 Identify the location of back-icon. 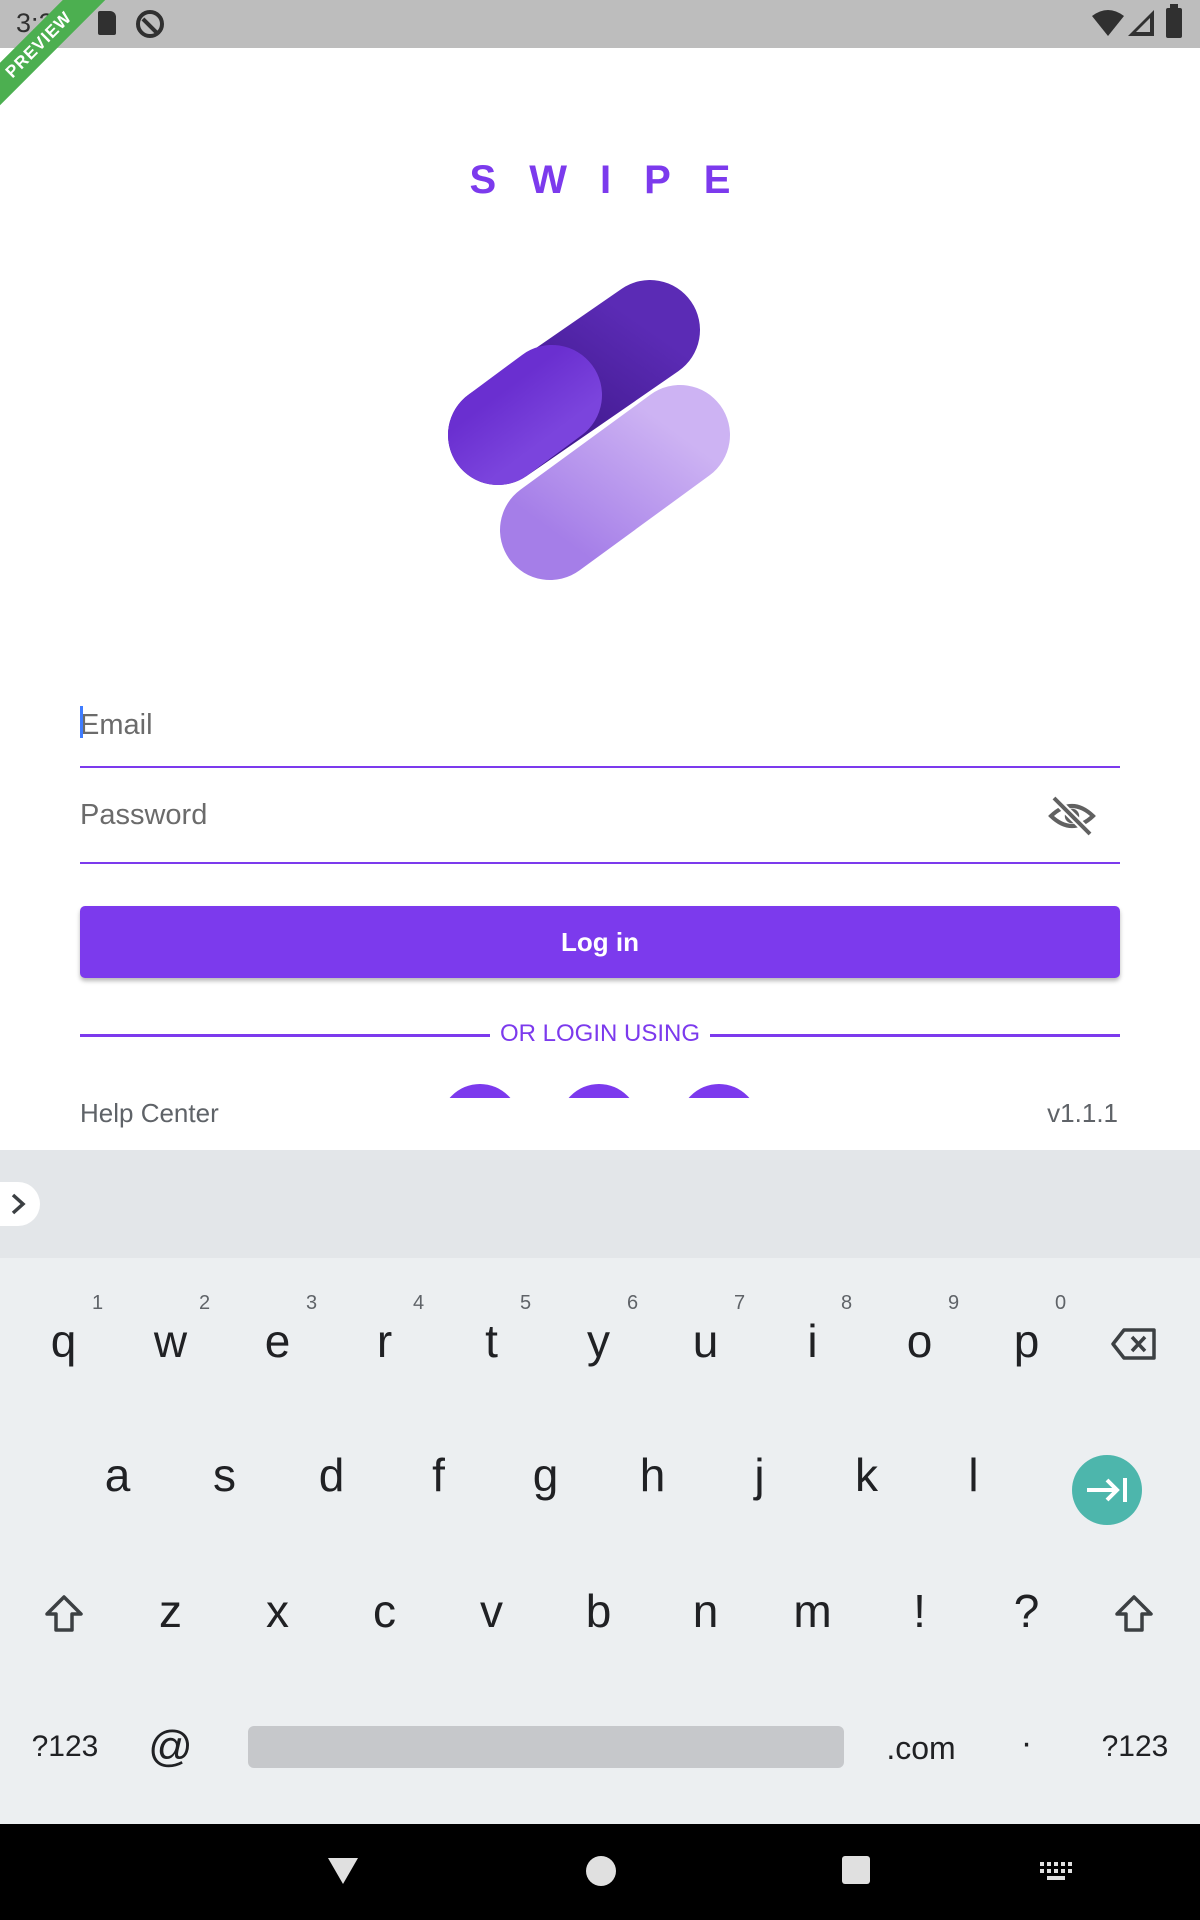
(343, 1871).